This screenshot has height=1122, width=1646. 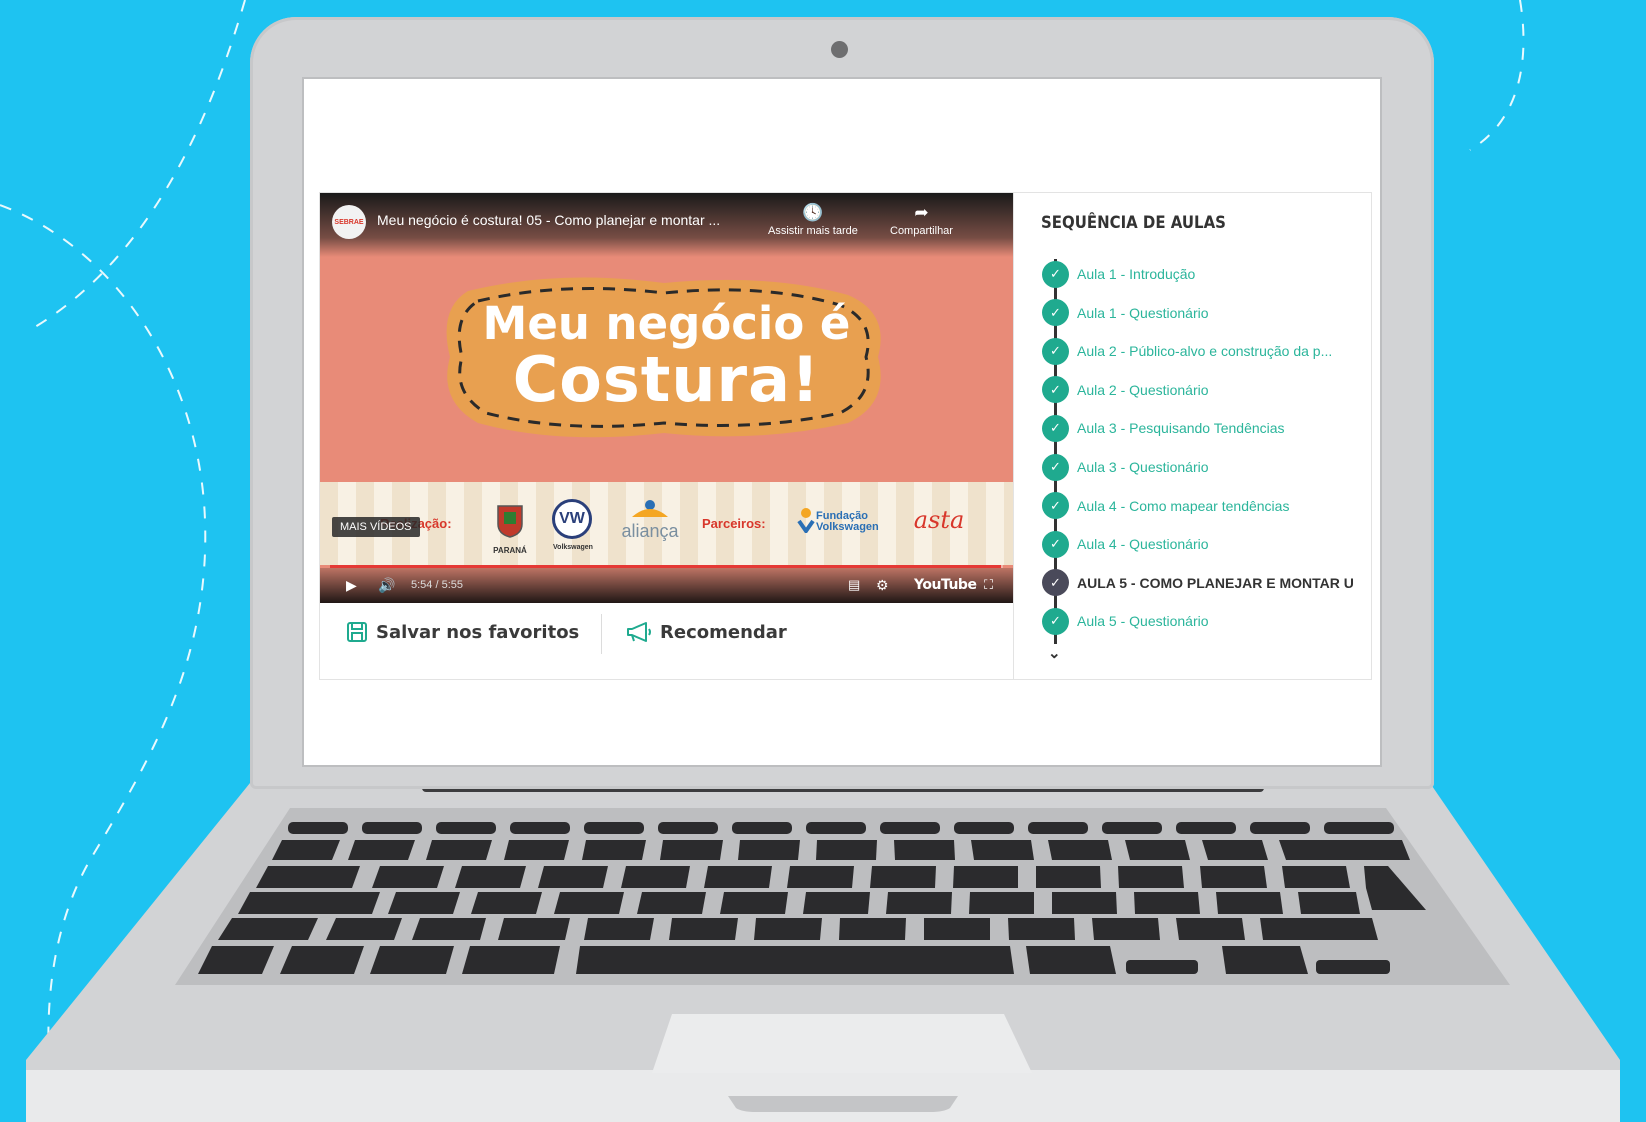 What do you see at coordinates (1204, 274) in the screenshot?
I see `lesson-item: ✓ Aula 1 - Introdução` at bounding box center [1204, 274].